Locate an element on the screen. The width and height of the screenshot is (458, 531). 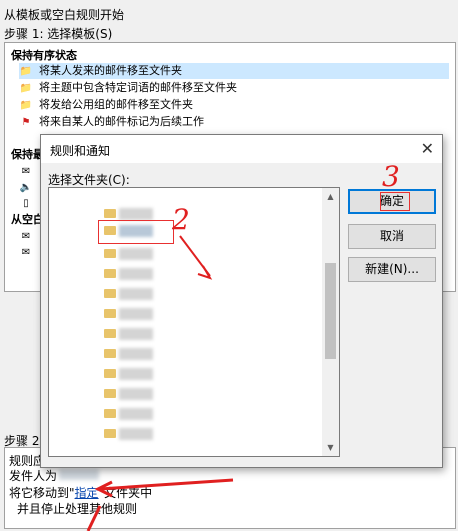
annotation-arrow-link is located at coordinates (166, 484).